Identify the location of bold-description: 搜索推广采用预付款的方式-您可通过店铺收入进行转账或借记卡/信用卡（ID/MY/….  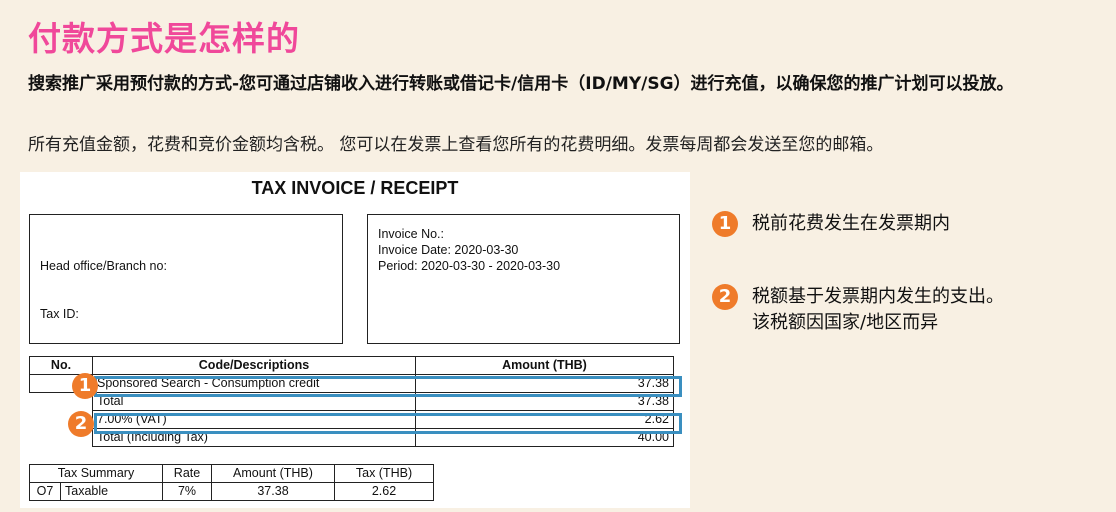
(521, 84).